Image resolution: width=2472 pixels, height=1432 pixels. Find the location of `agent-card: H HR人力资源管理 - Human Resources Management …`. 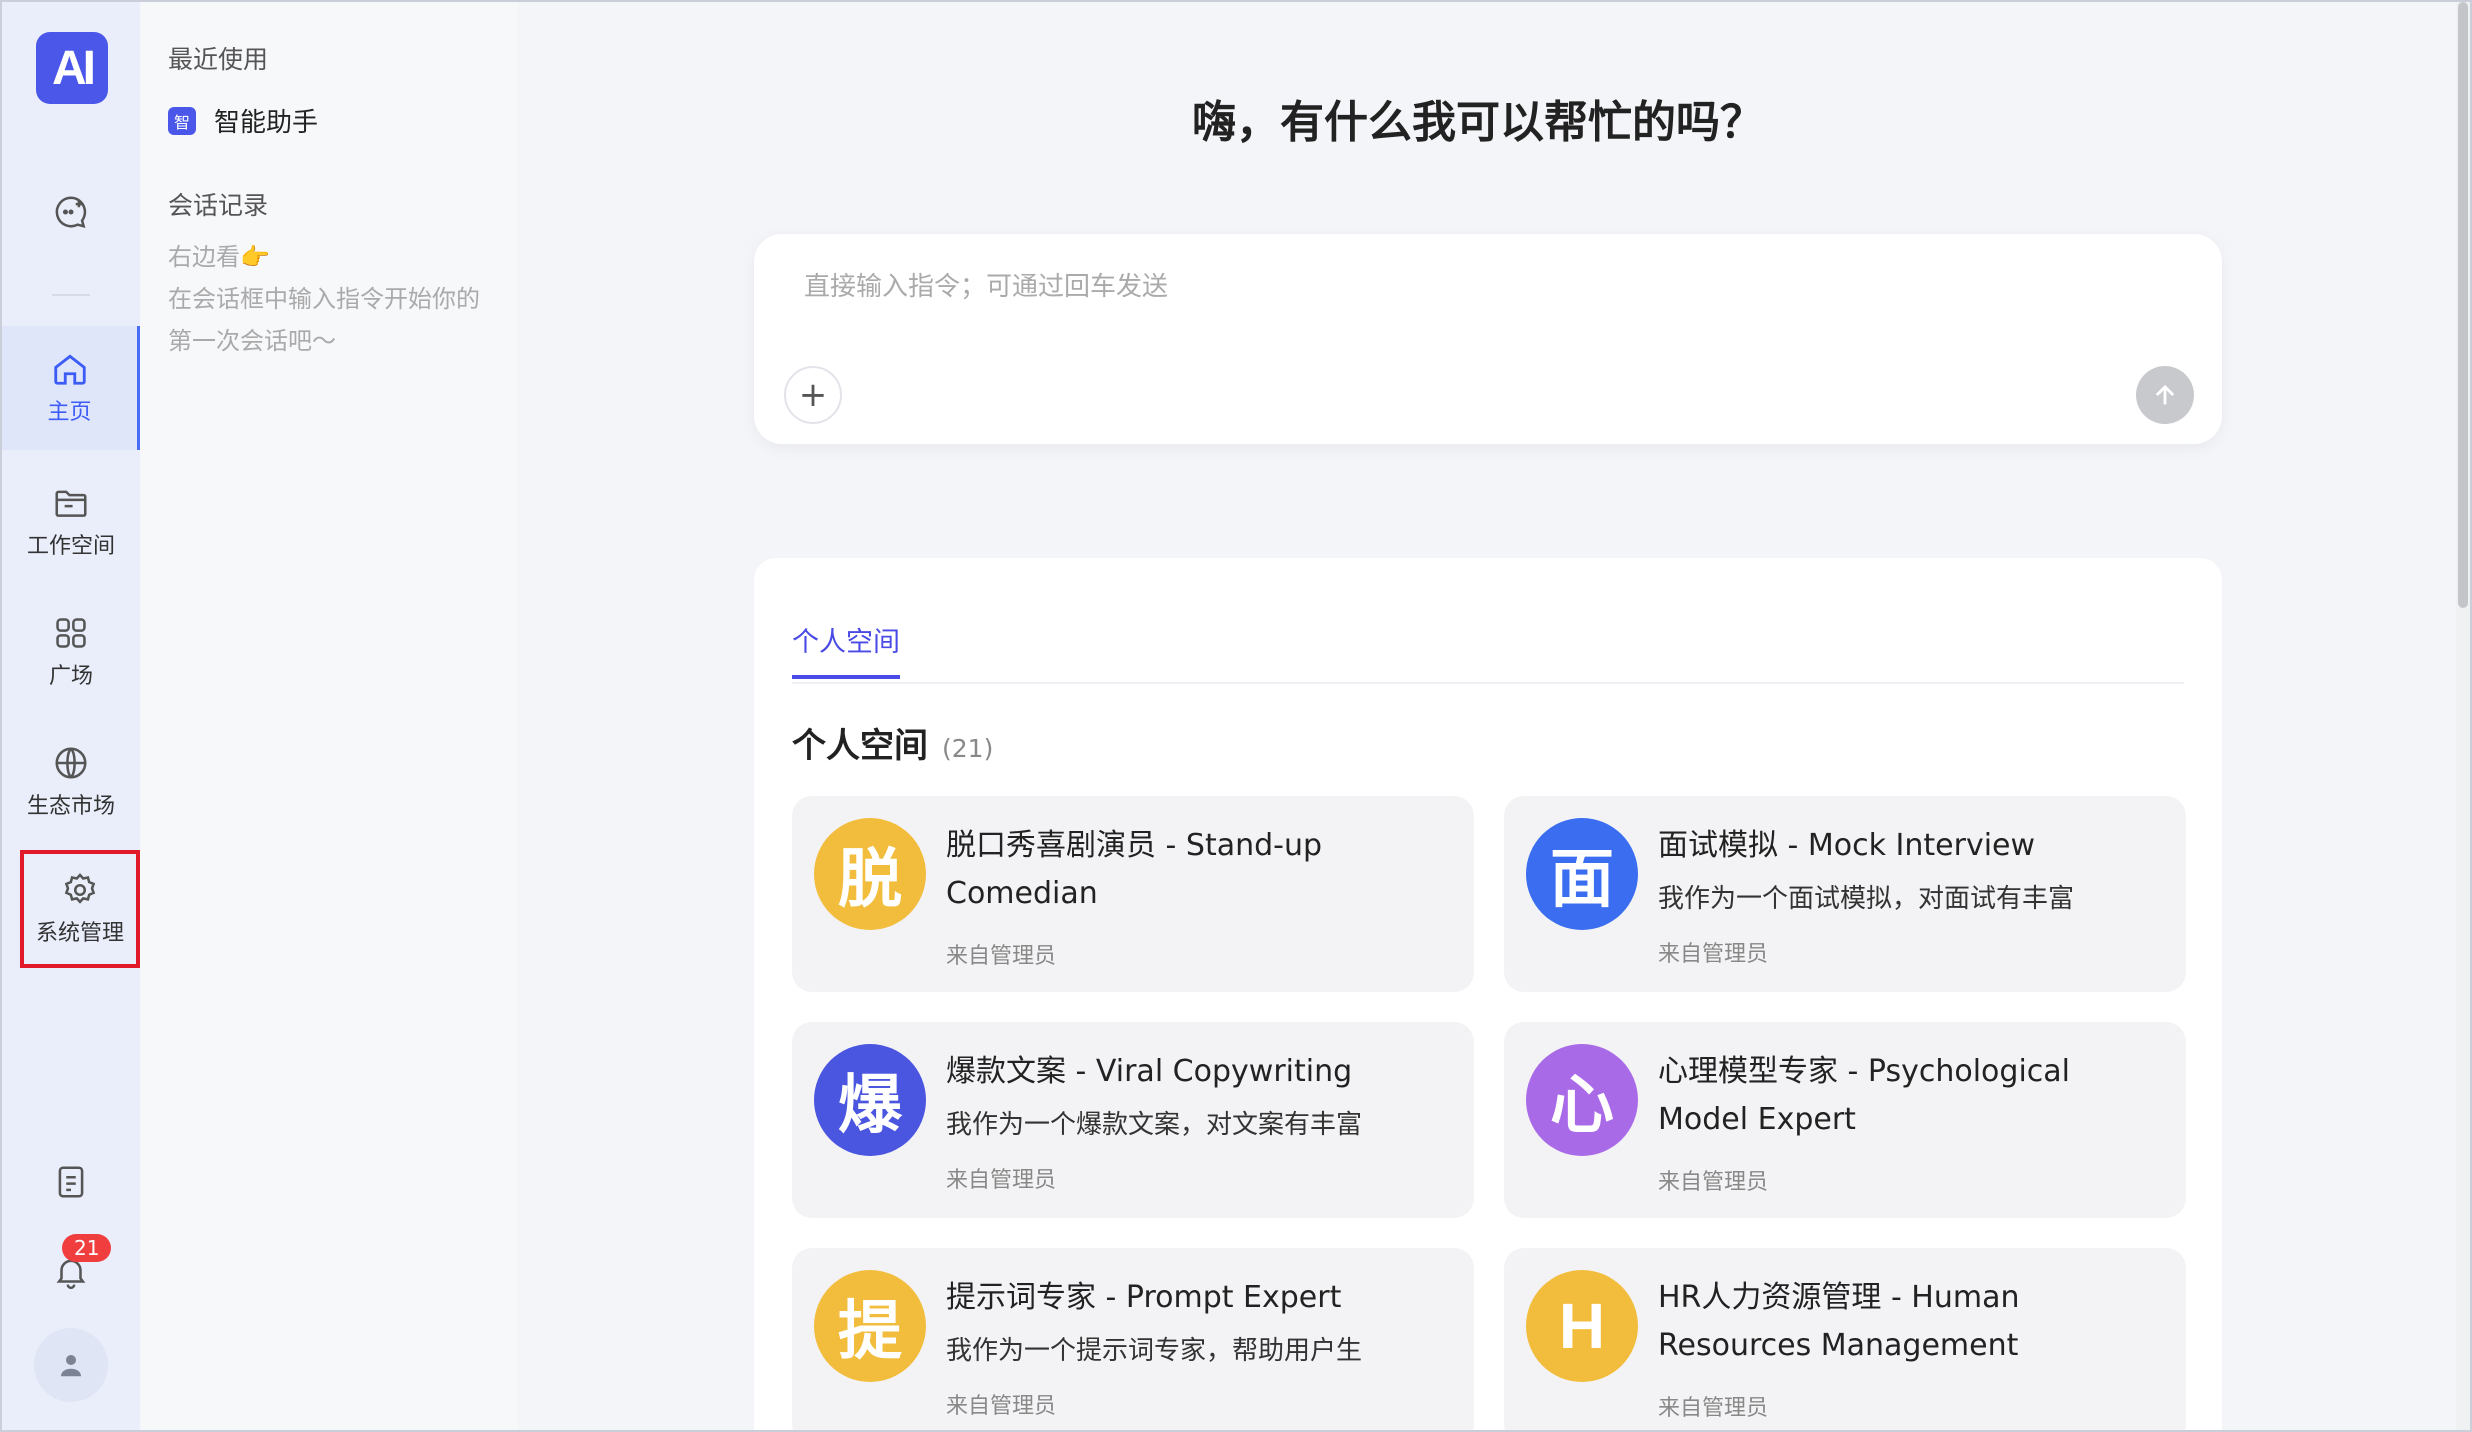

agent-card: H HR人力资源管理 - Human Resources Management … is located at coordinates (1845, 1339).